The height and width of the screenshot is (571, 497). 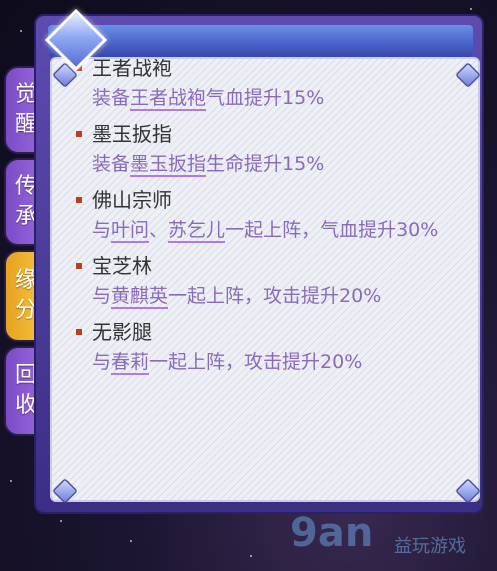 What do you see at coordinates (390, 540) in the screenshot?
I see `watermark: 9an 益玩游戏` at bounding box center [390, 540].